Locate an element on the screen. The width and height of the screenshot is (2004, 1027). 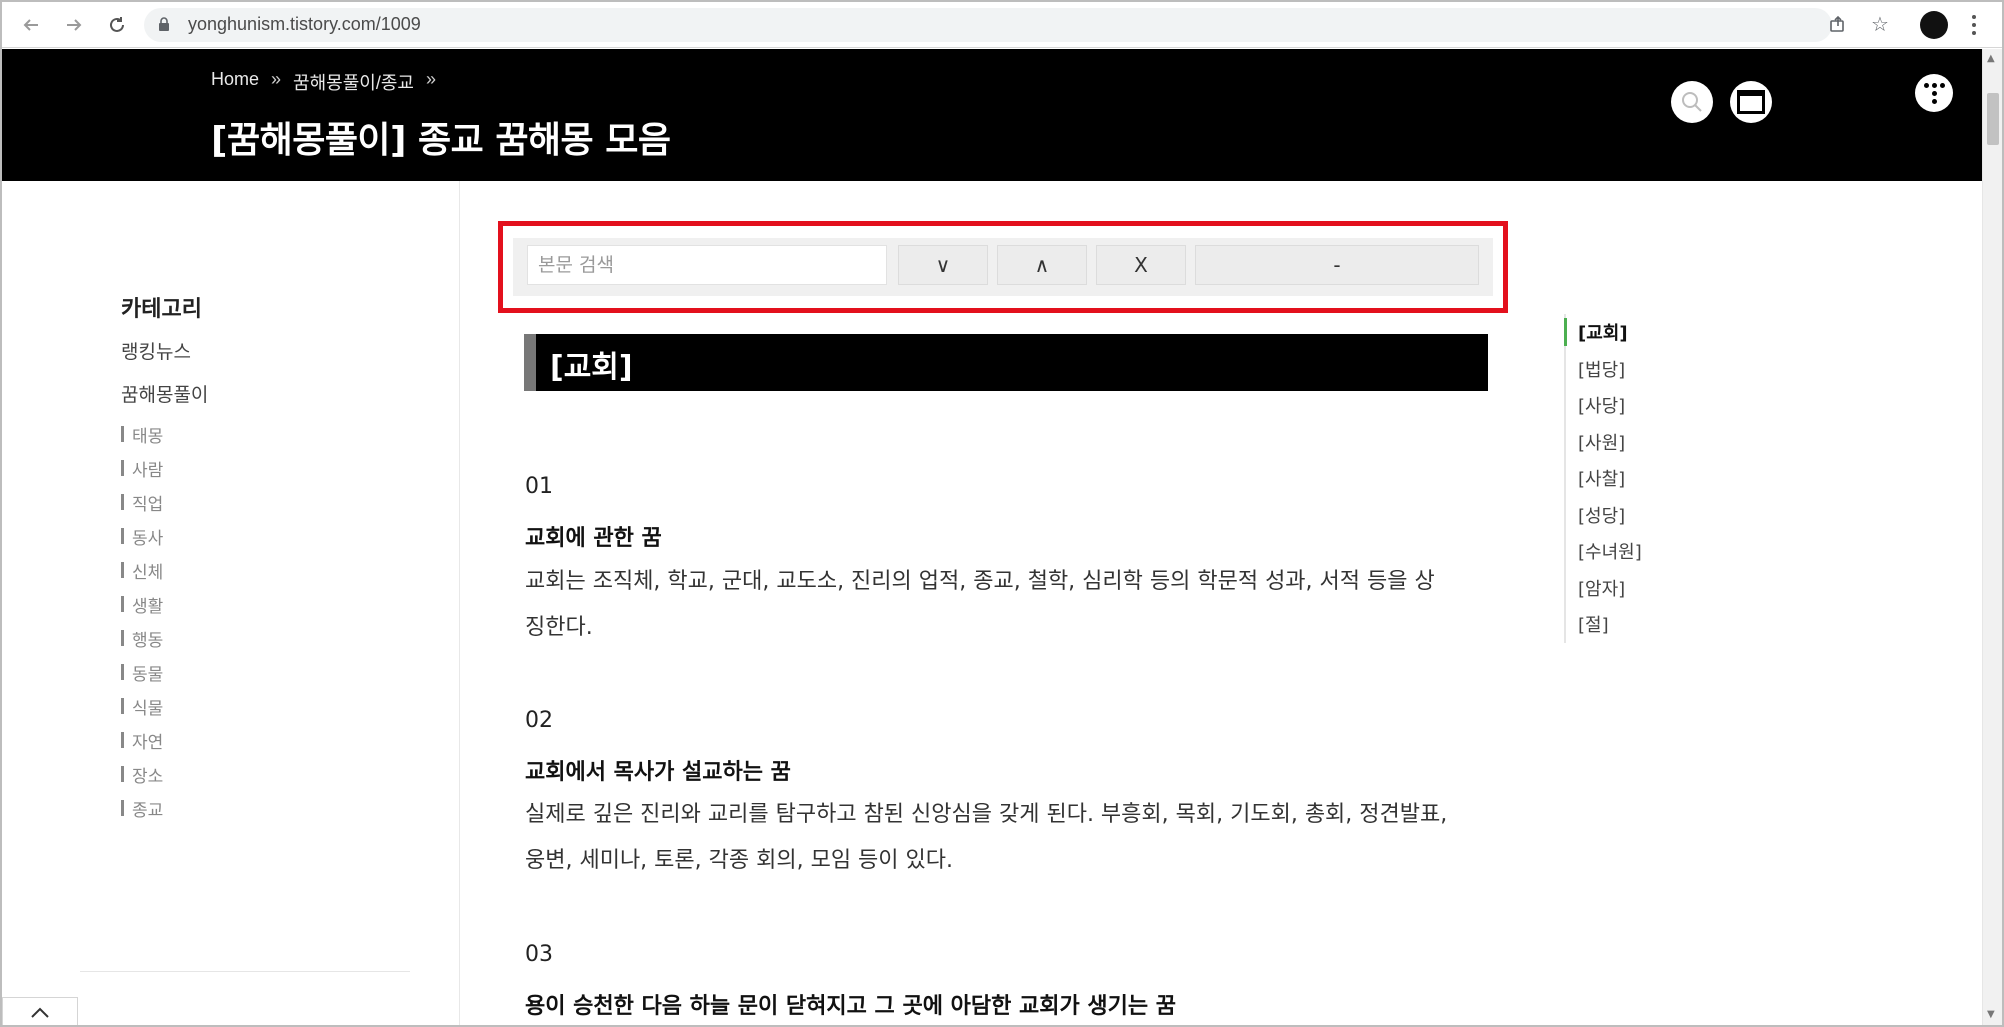
forward-icon is located at coordinates (74, 25).